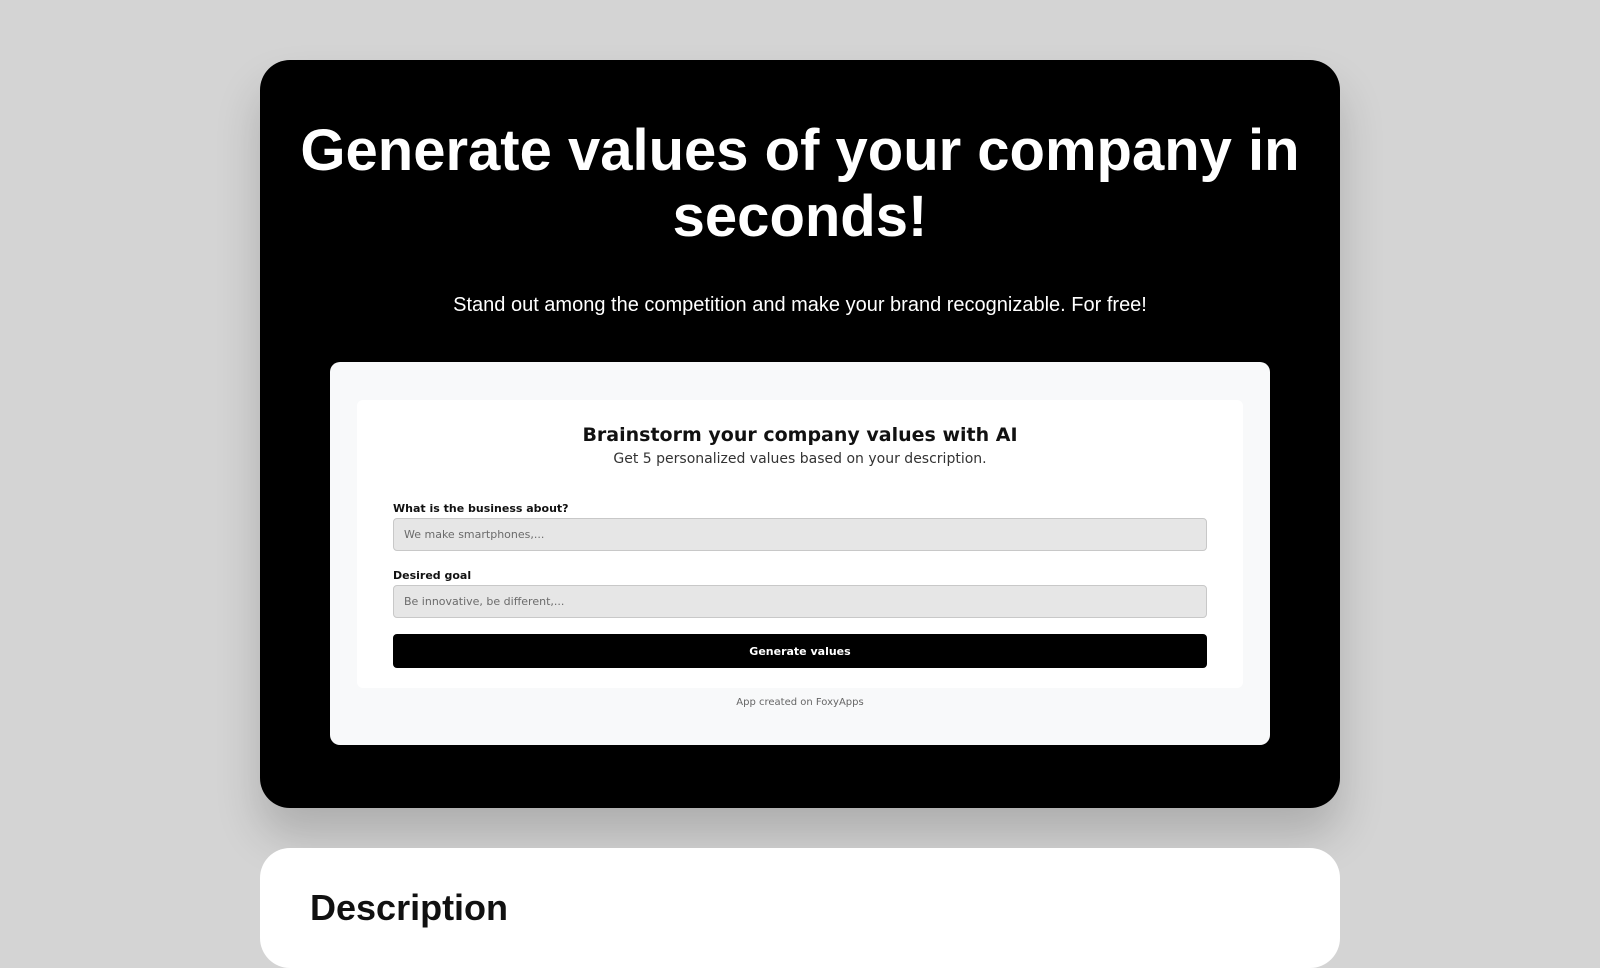  What do you see at coordinates (432, 575) in the screenshot?
I see `desired-goal-label: Desired goal` at bounding box center [432, 575].